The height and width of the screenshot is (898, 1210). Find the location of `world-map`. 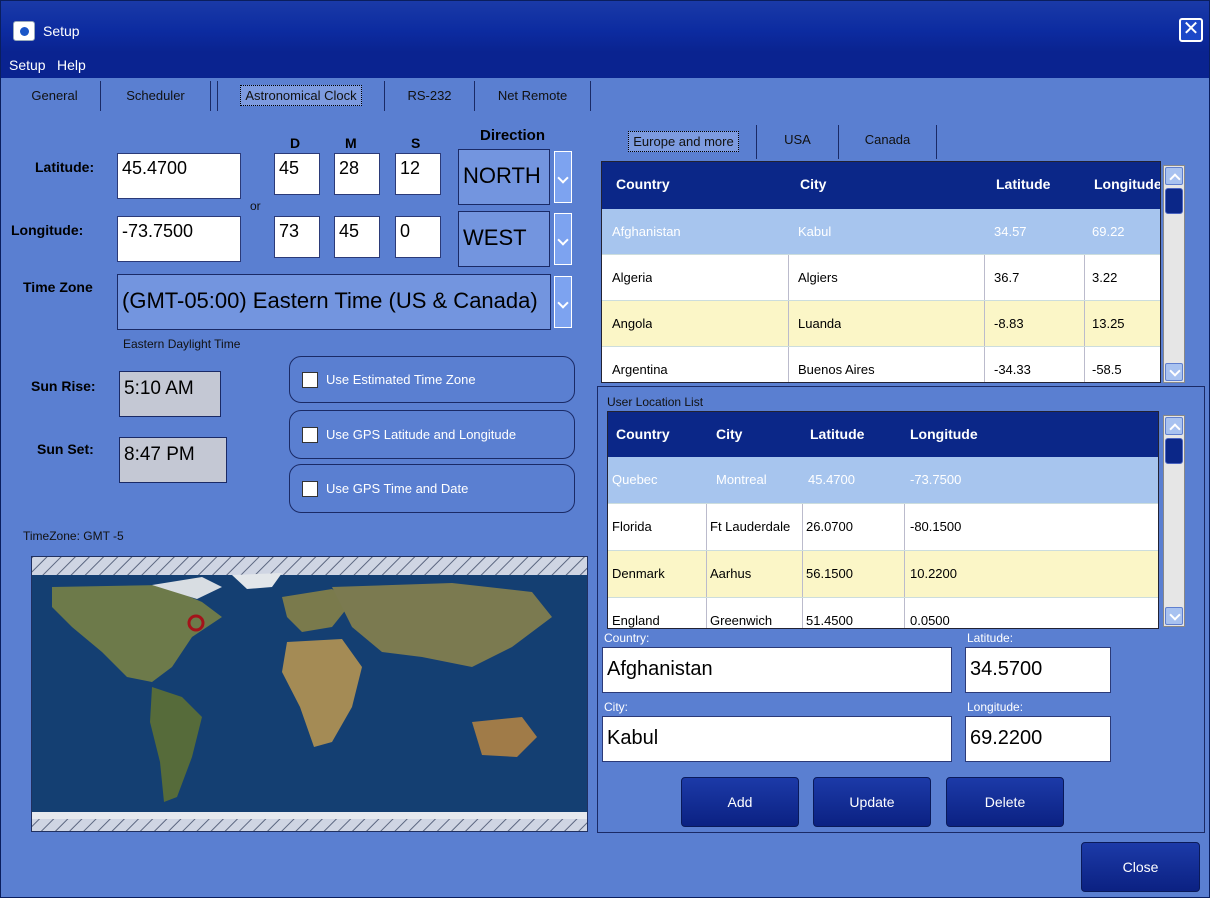

world-map is located at coordinates (309, 694).